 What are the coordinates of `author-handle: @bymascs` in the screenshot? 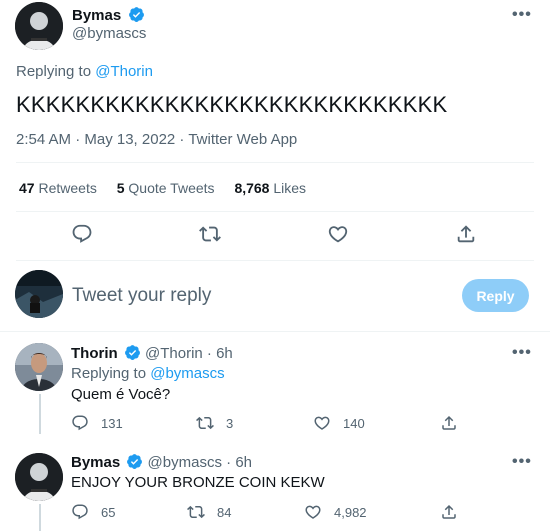 It's located at (109, 33).